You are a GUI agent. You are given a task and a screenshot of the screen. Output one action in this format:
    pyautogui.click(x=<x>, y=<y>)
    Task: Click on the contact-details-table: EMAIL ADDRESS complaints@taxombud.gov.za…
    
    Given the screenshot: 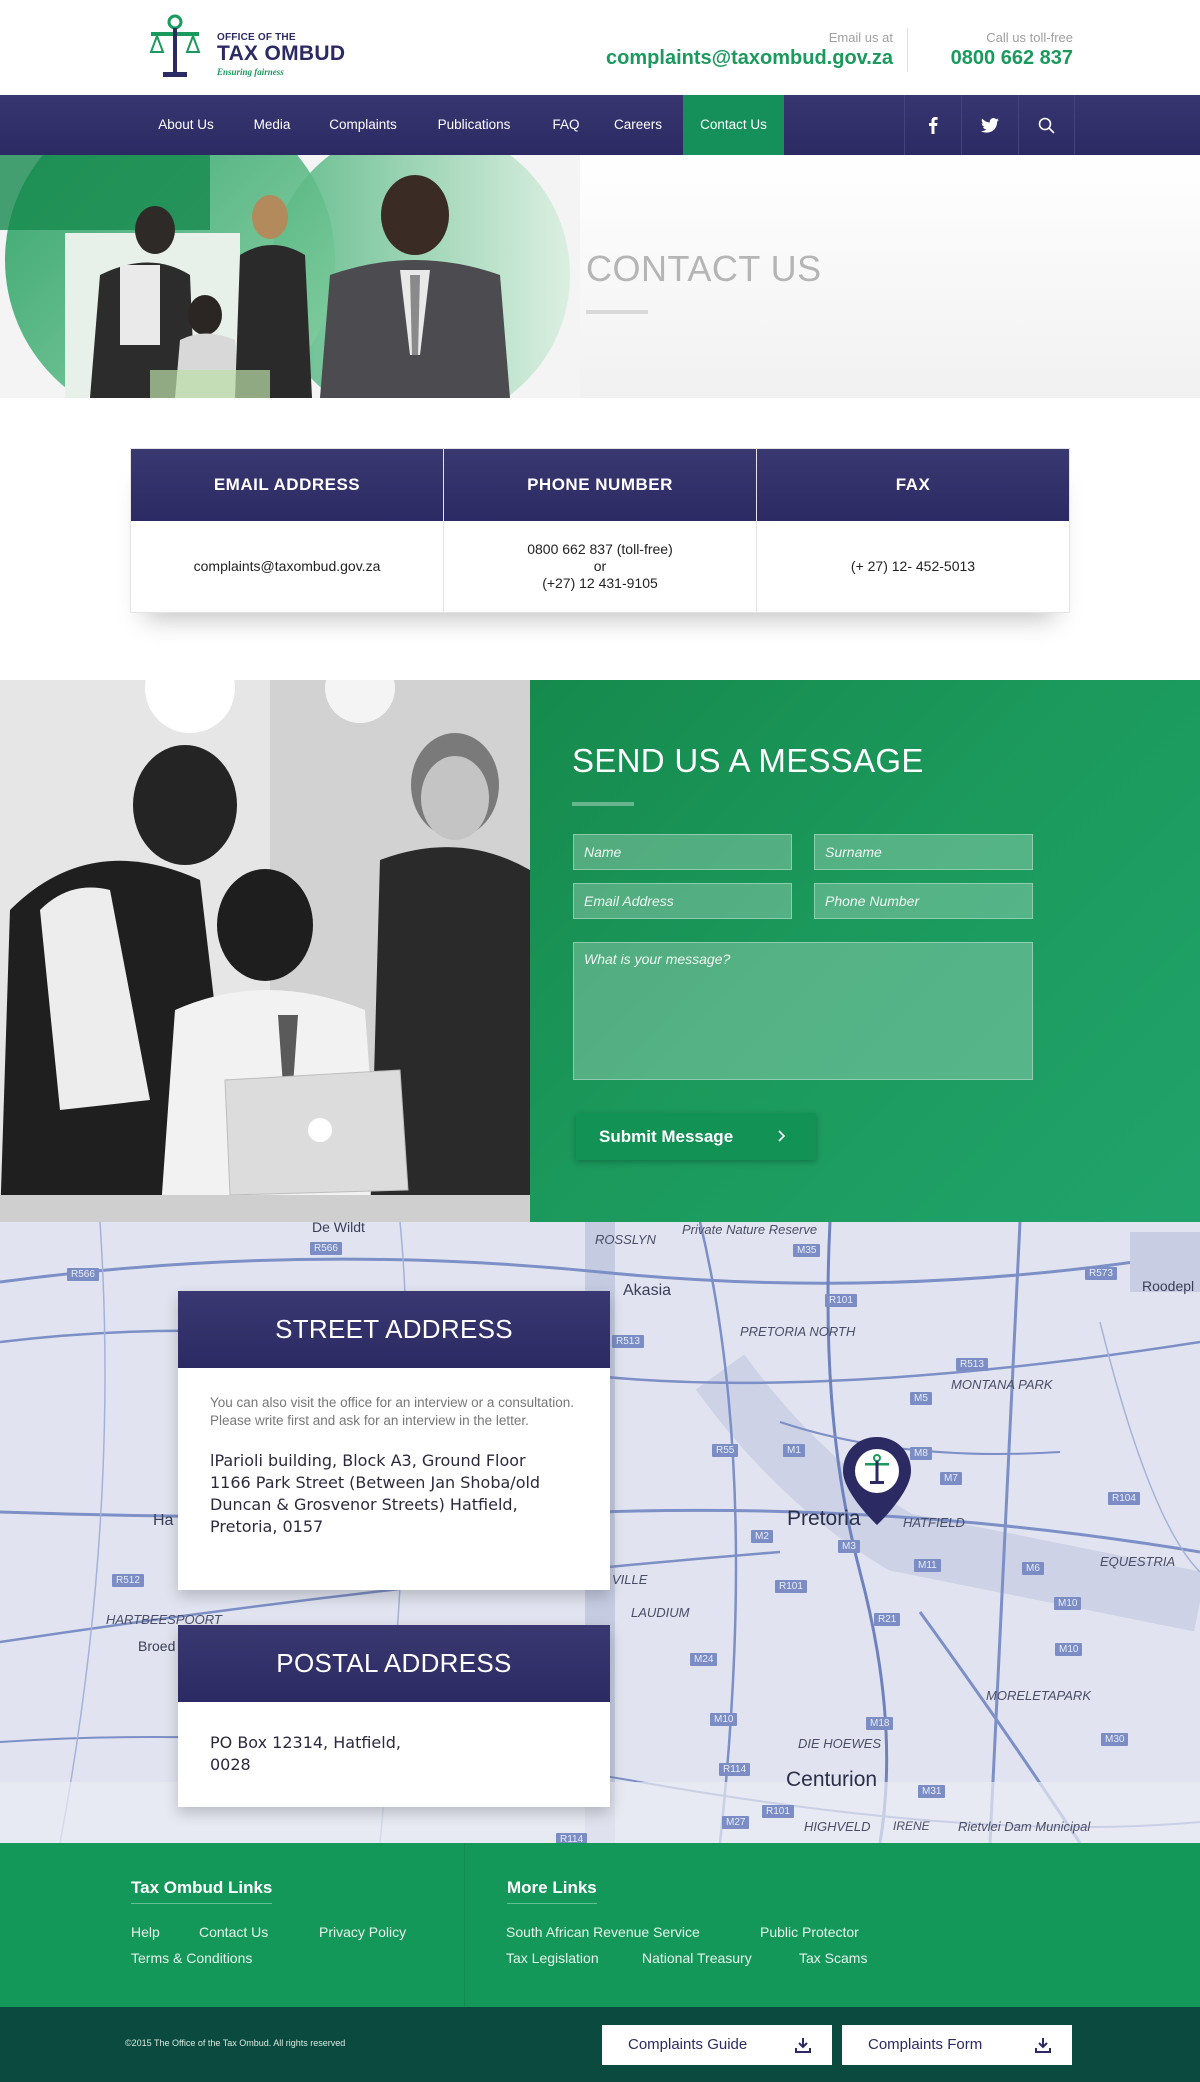 What is the action you would take?
    pyautogui.click(x=600, y=530)
    